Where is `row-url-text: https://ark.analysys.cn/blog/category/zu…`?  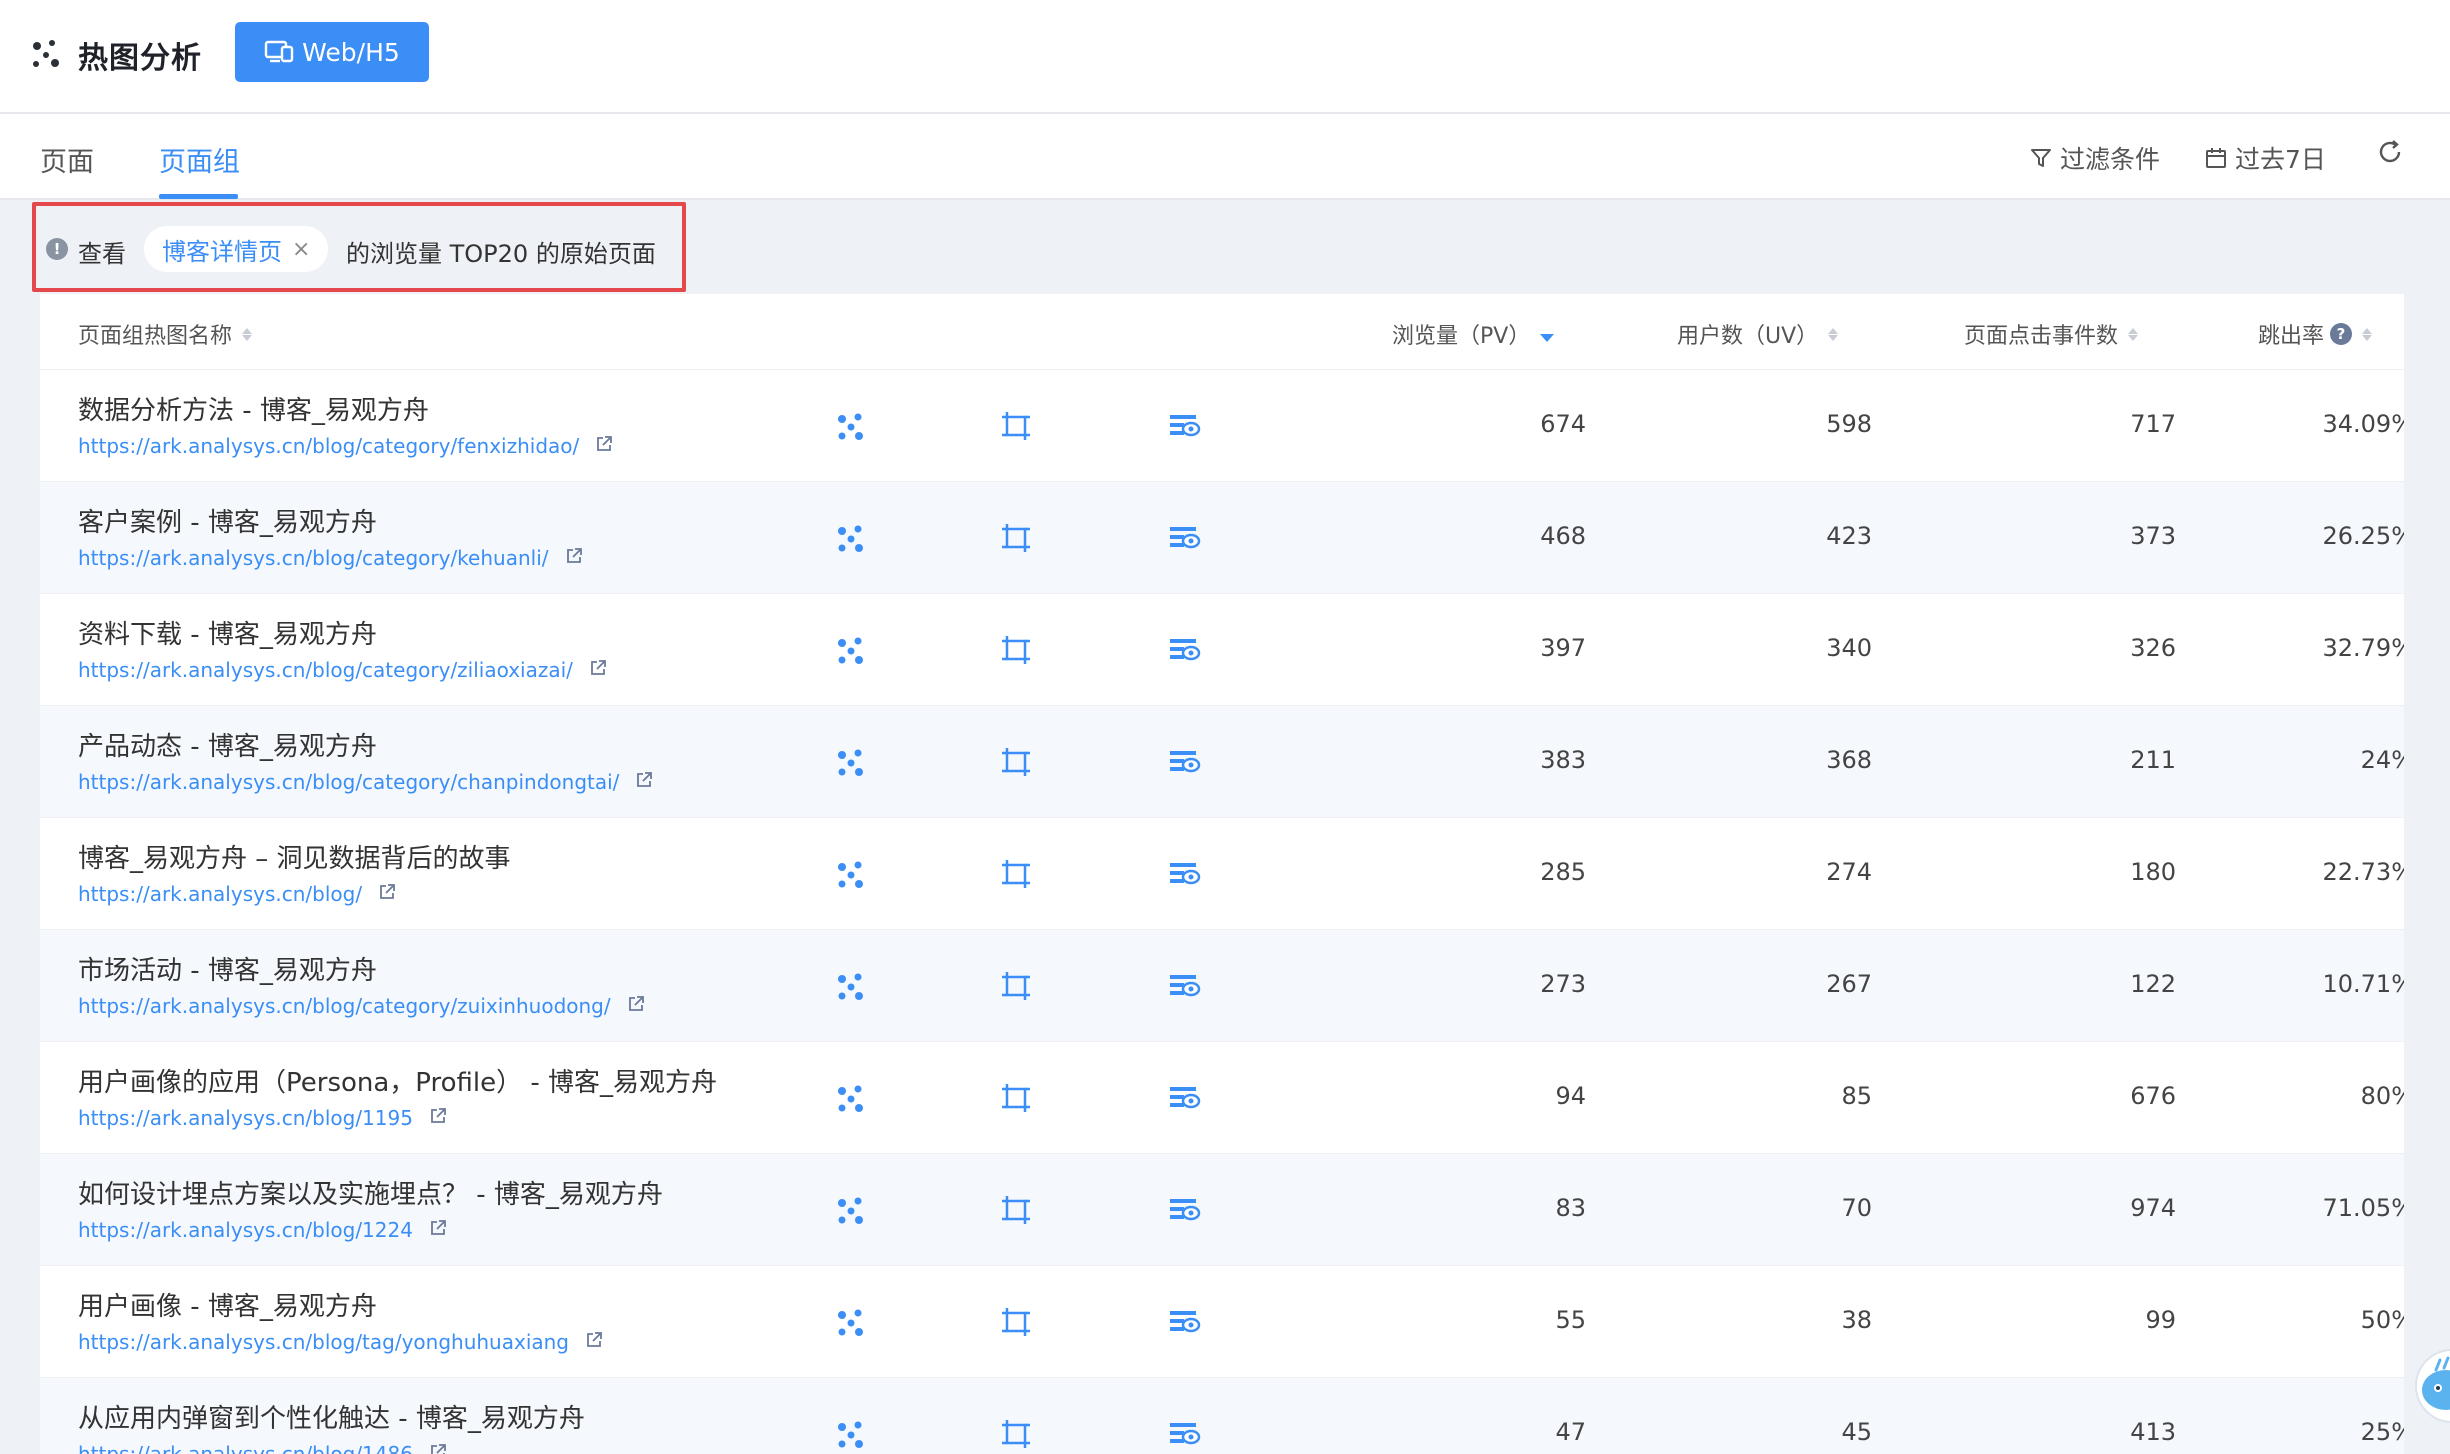
row-url-text: https://ark.analysys.cn/blog/category/zu… is located at coordinates (344, 1006).